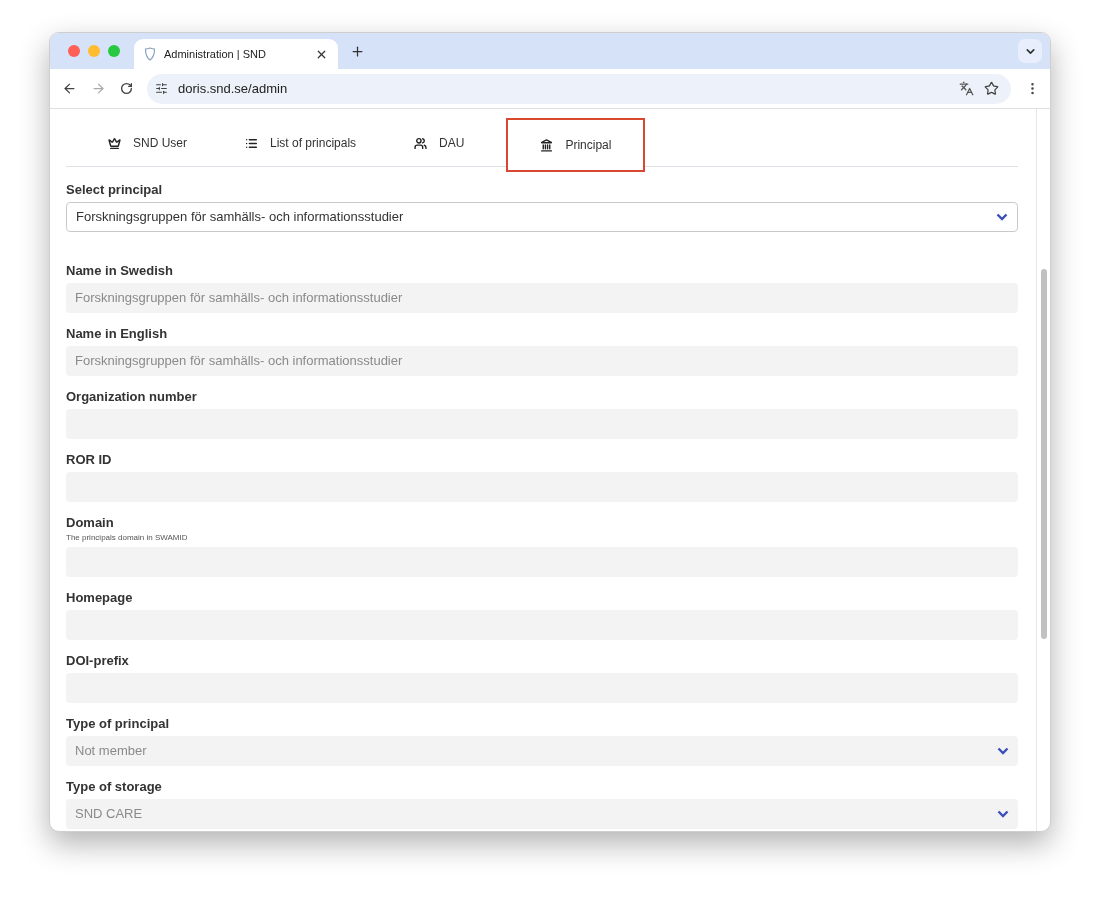 The height and width of the screenshot is (897, 1100). I want to click on scrollbar-thumb, so click(1043, 454).